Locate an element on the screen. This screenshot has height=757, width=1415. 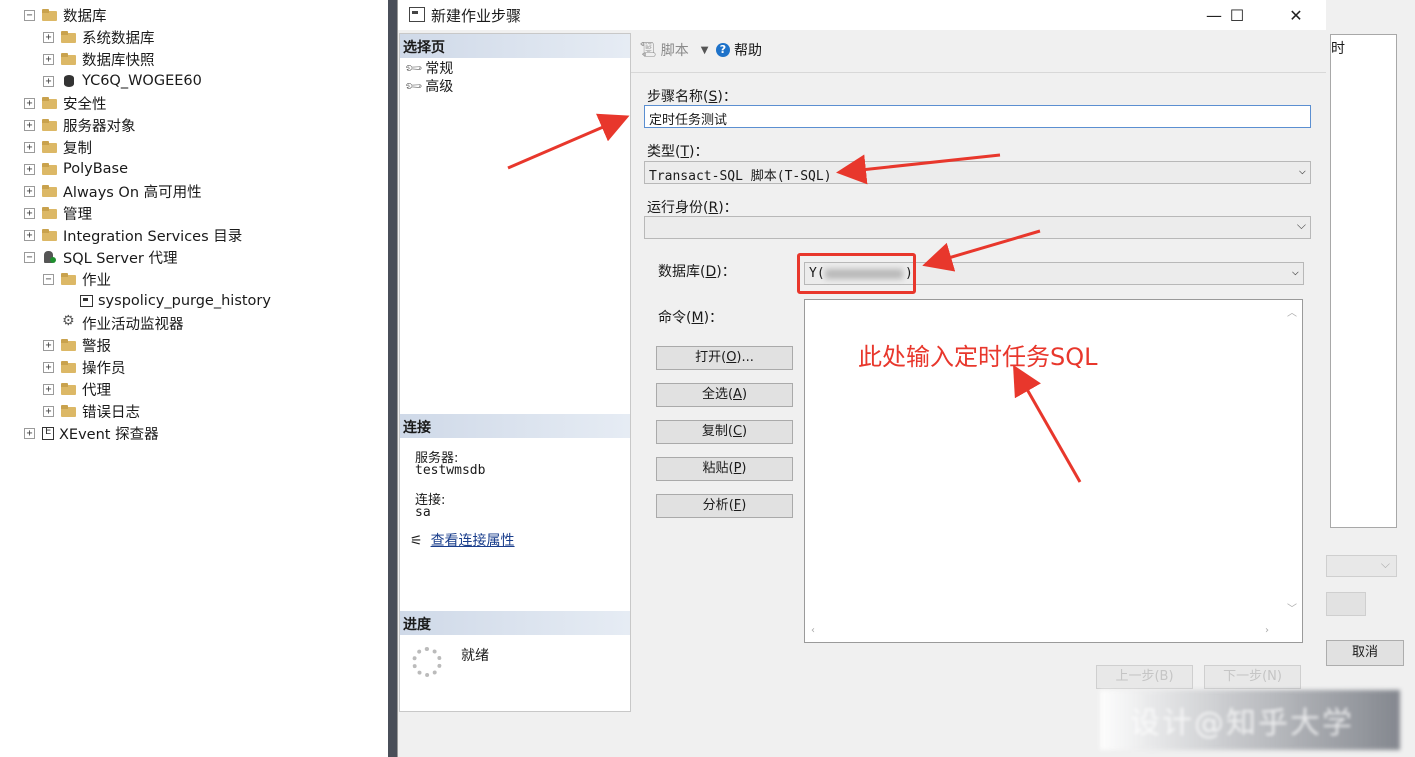
tree-item-xevent-profiler: + XEvent 探查器 is located at coordinates (91, 433).